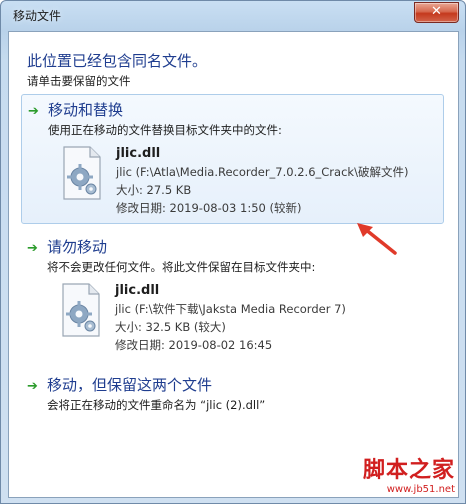 The image size is (466, 504). Describe the element at coordinates (233, 16) in the screenshot. I see `title-bar: 移动文件 ✕` at that location.